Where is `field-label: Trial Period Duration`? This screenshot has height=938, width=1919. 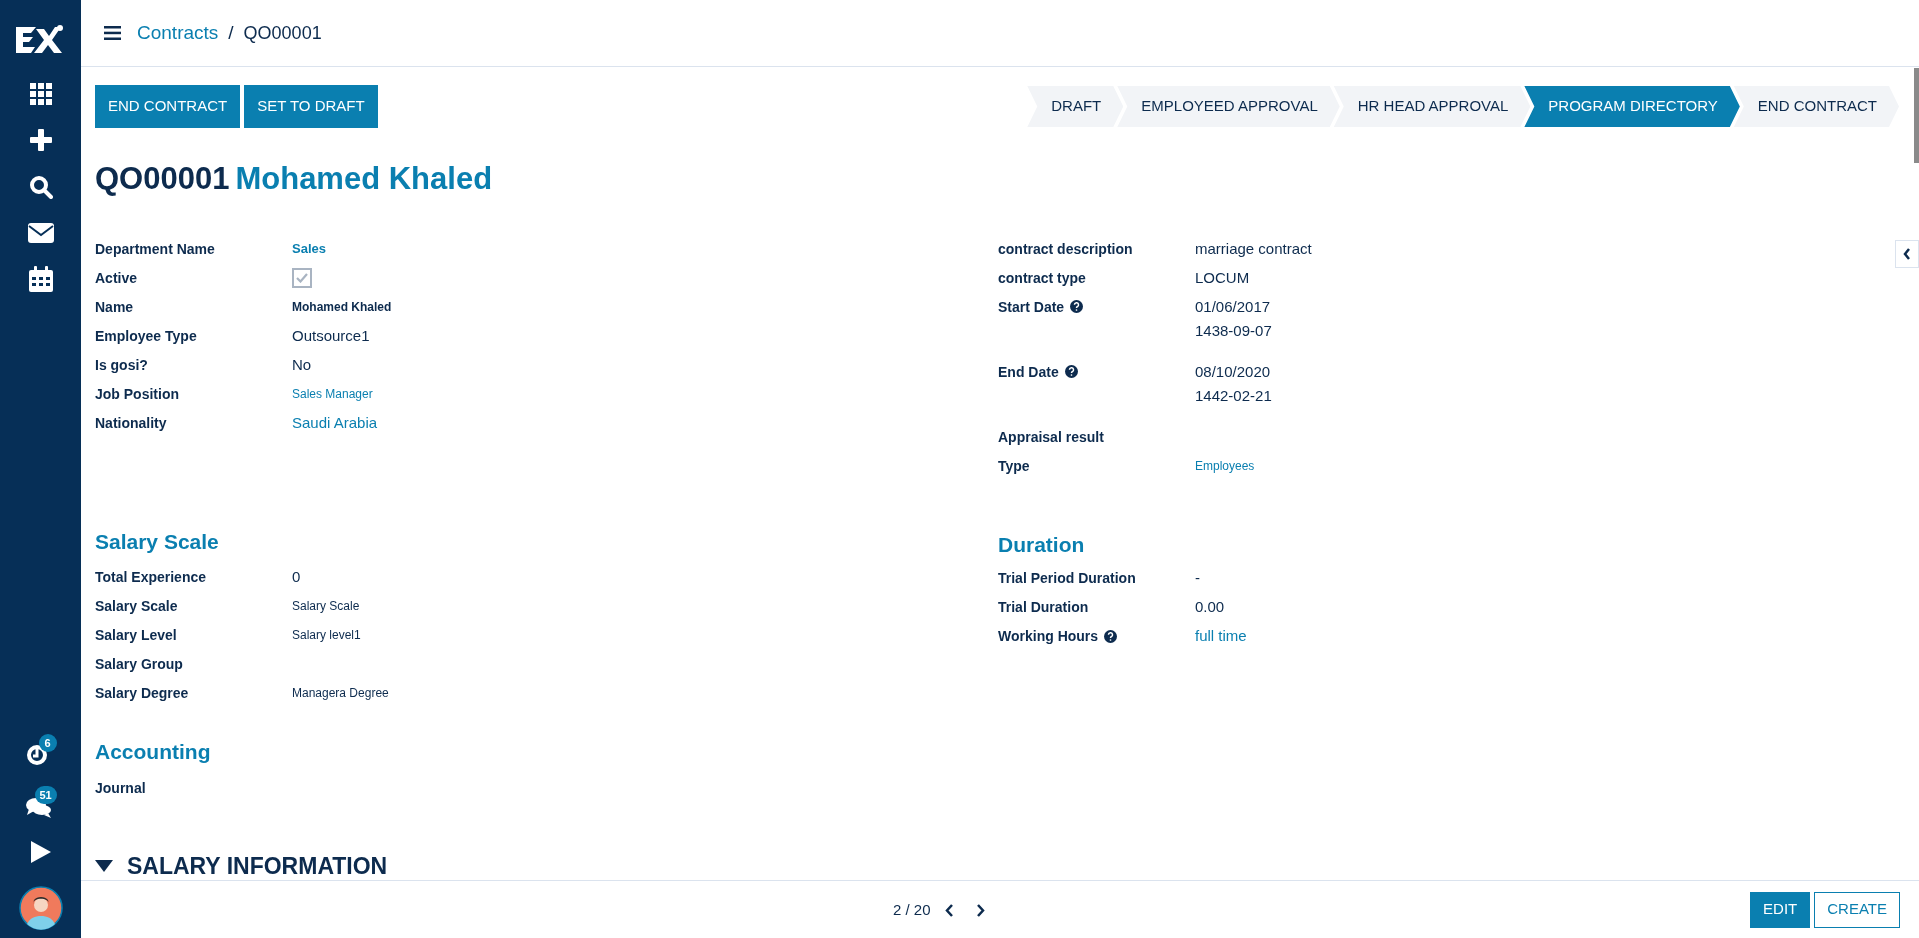
field-label: Trial Period Duration is located at coordinates (1067, 578).